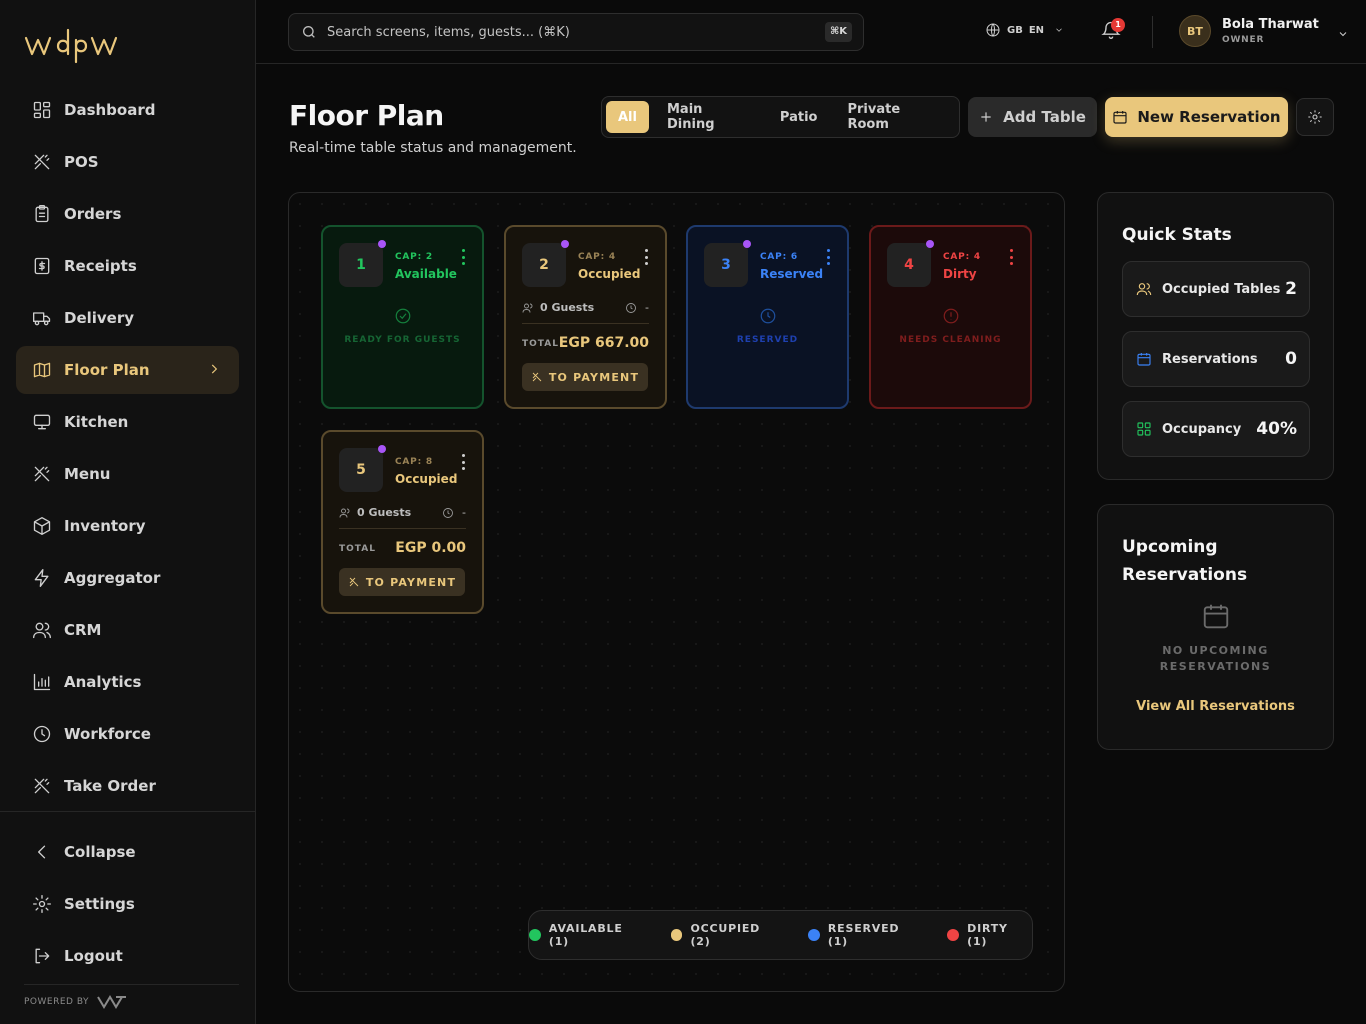 Image resolution: width=1366 pixels, height=1024 pixels. What do you see at coordinates (993, 30) in the screenshot?
I see `globe-icon` at bounding box center [993, 30].